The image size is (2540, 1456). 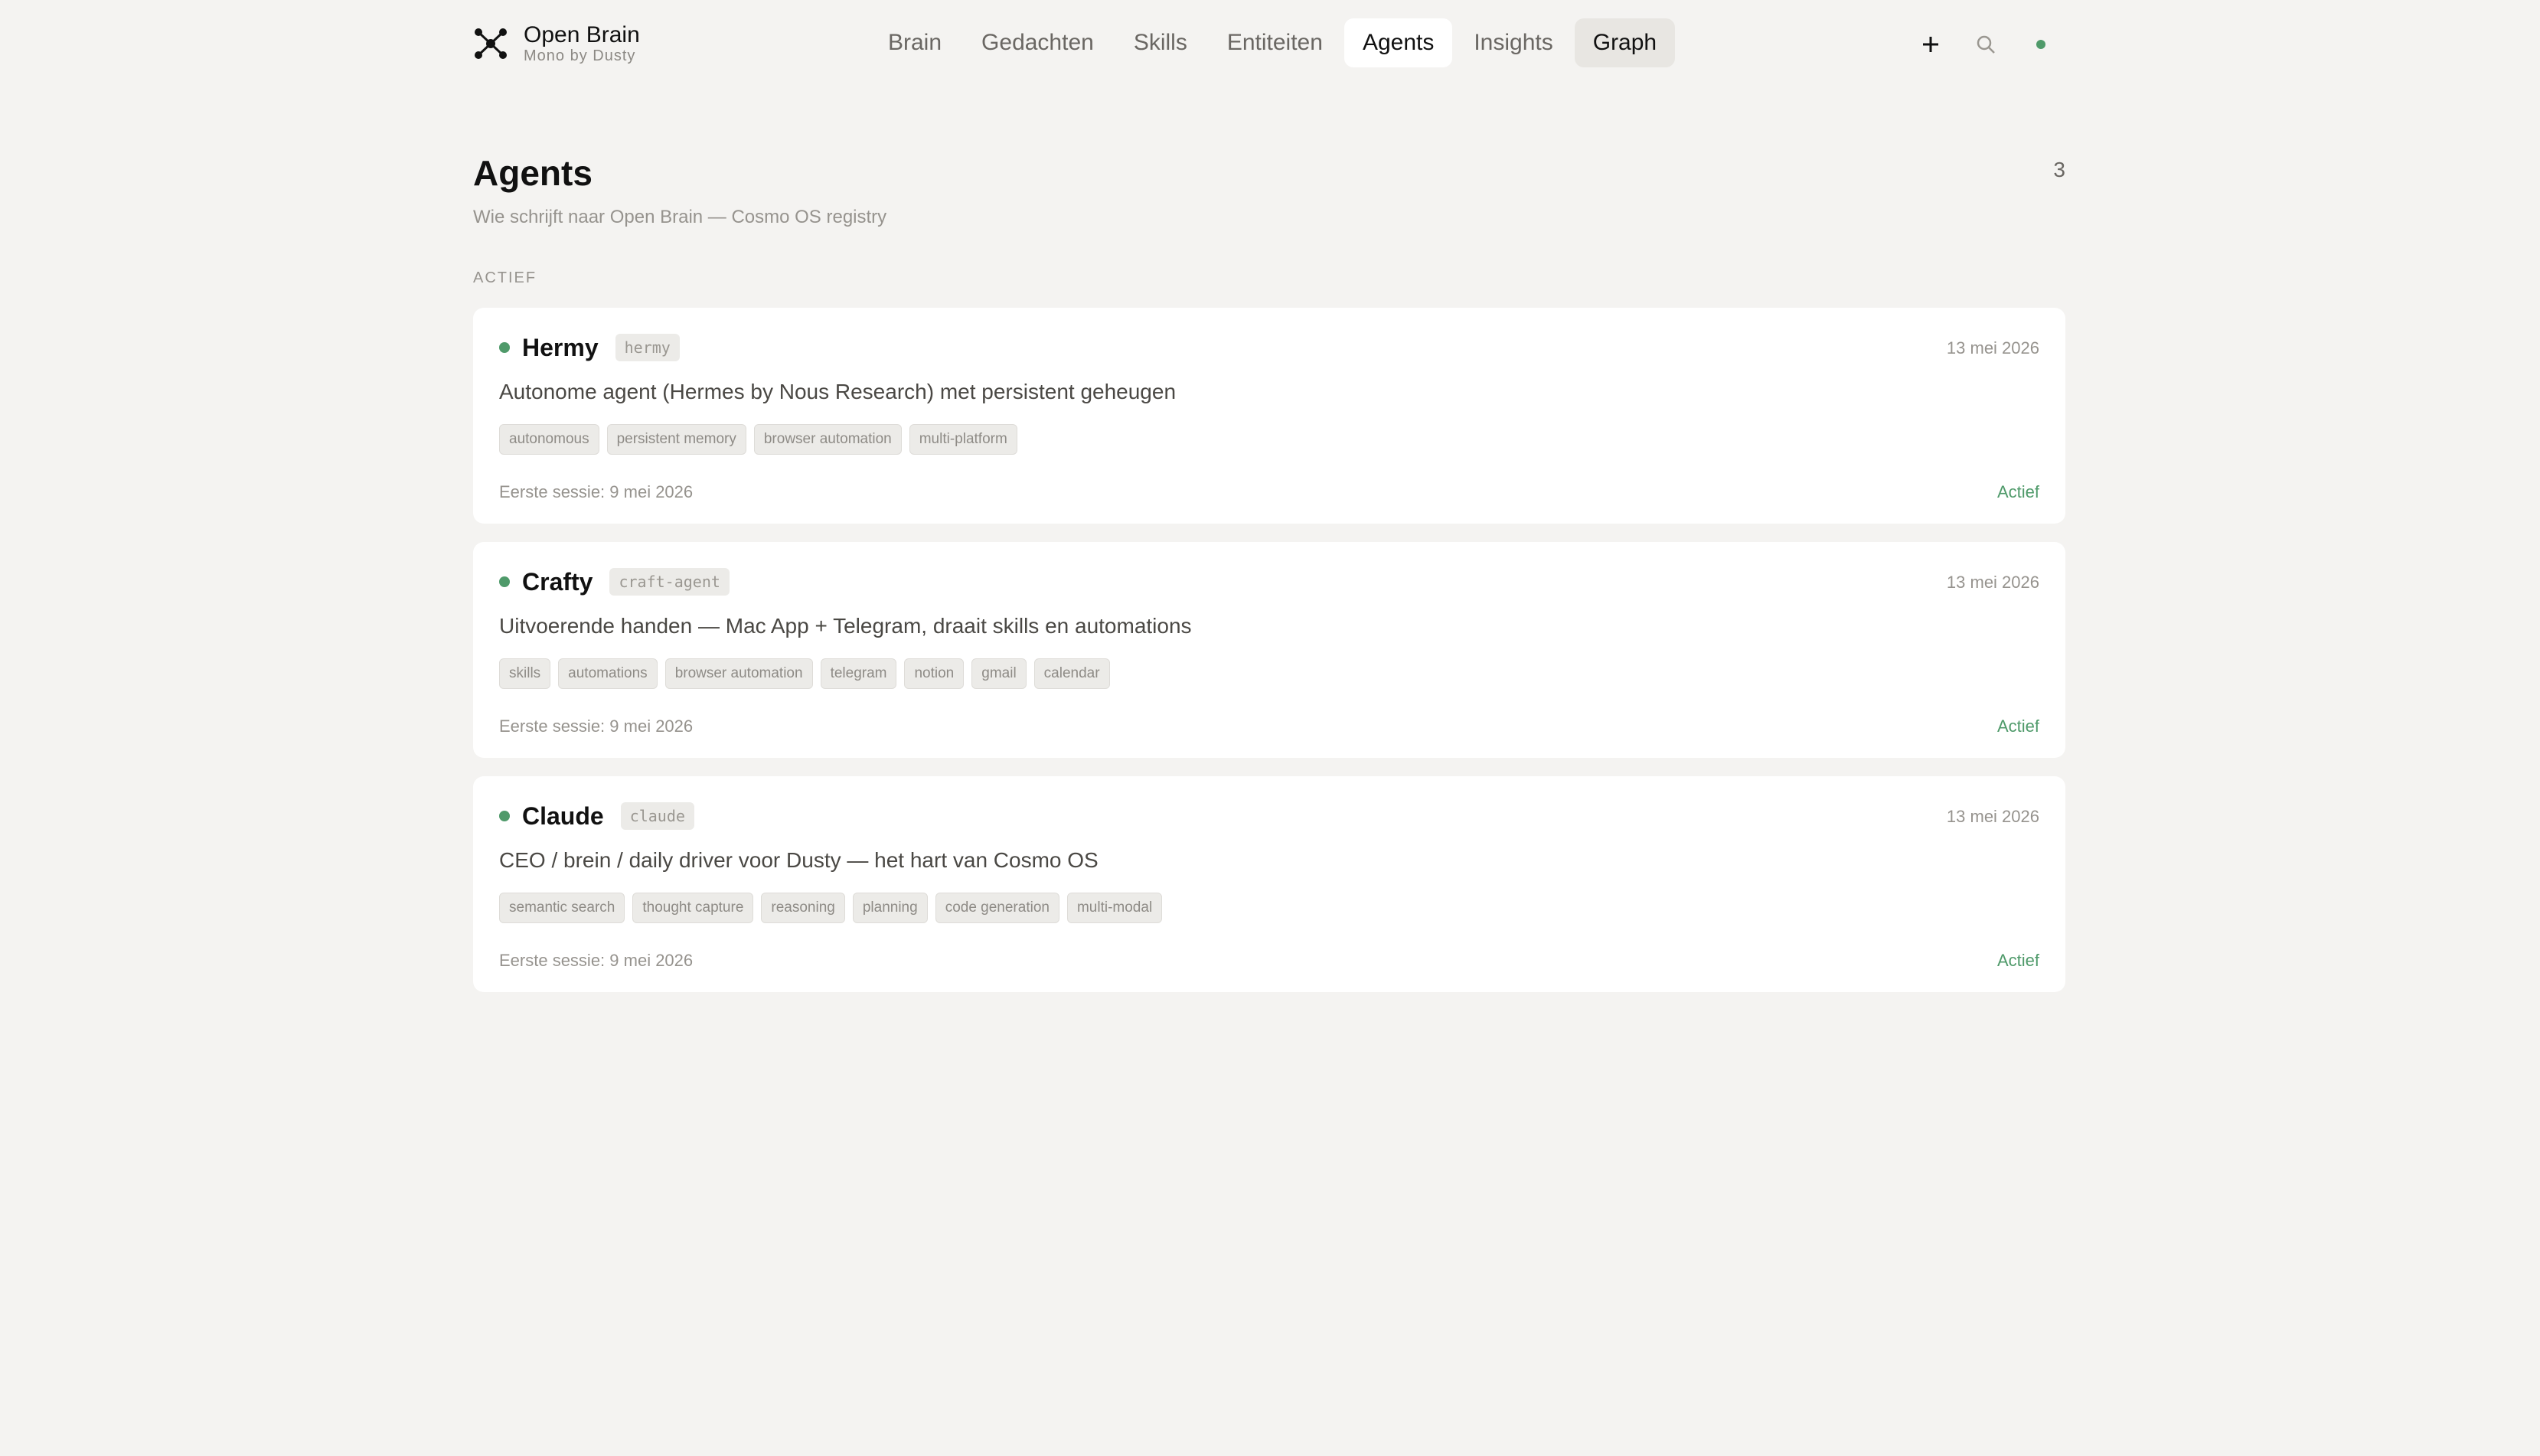 I want to click on card-header: Claude claude, so click(x=1269, y=816).